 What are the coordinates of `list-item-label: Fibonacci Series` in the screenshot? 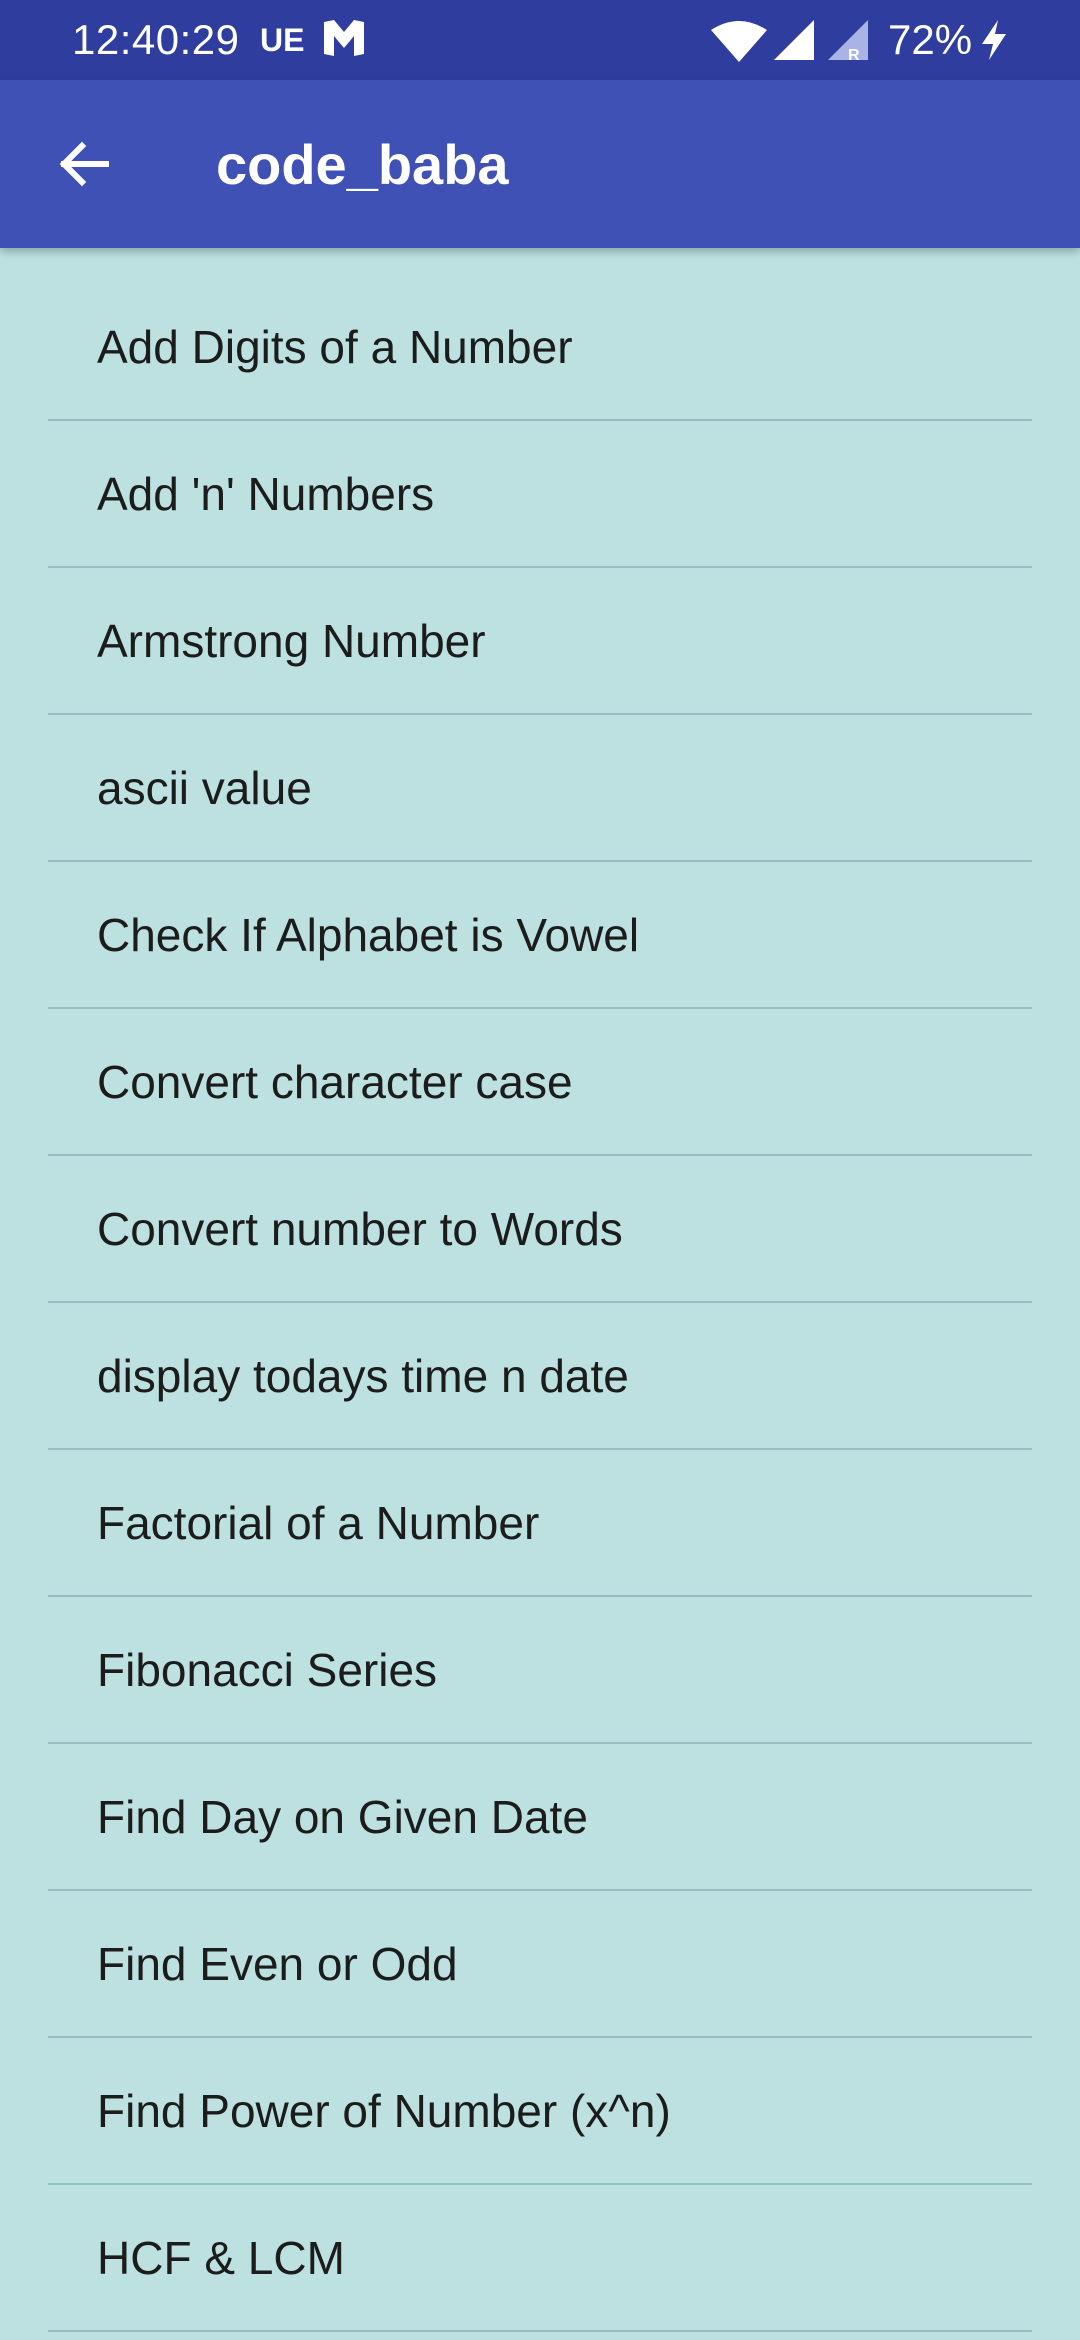 It's located at (267, 1669).